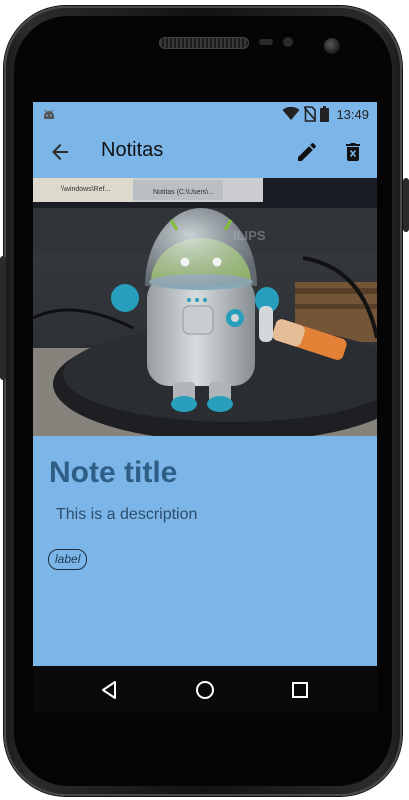 Image resolution: width=409 pixels, height=800 pixels. What do you see at coordinates (3, 318) in the screenshot?
I see `volume-button` at bounding box center [3, 318].